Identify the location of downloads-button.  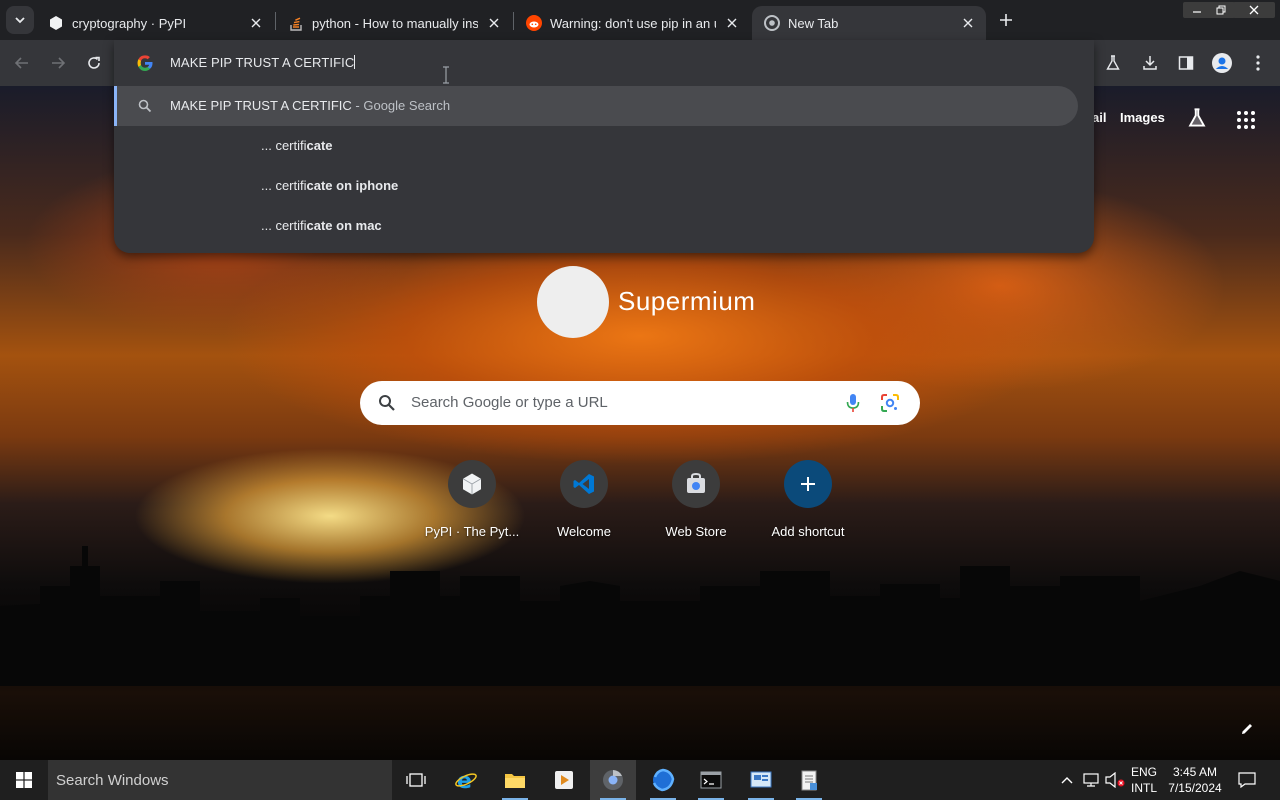
(1150, 63).